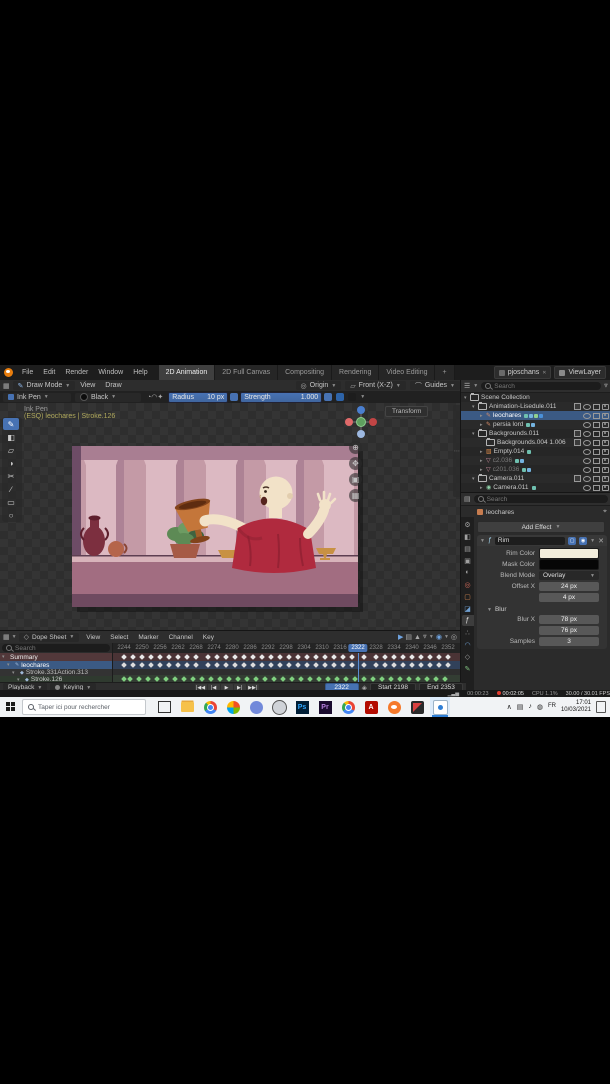 The width and height of the screenshot is (610, 1084). Describe the element at coordinates (348, 707) in the screenshot. I see `taskbar-app-chrome2` at that location.